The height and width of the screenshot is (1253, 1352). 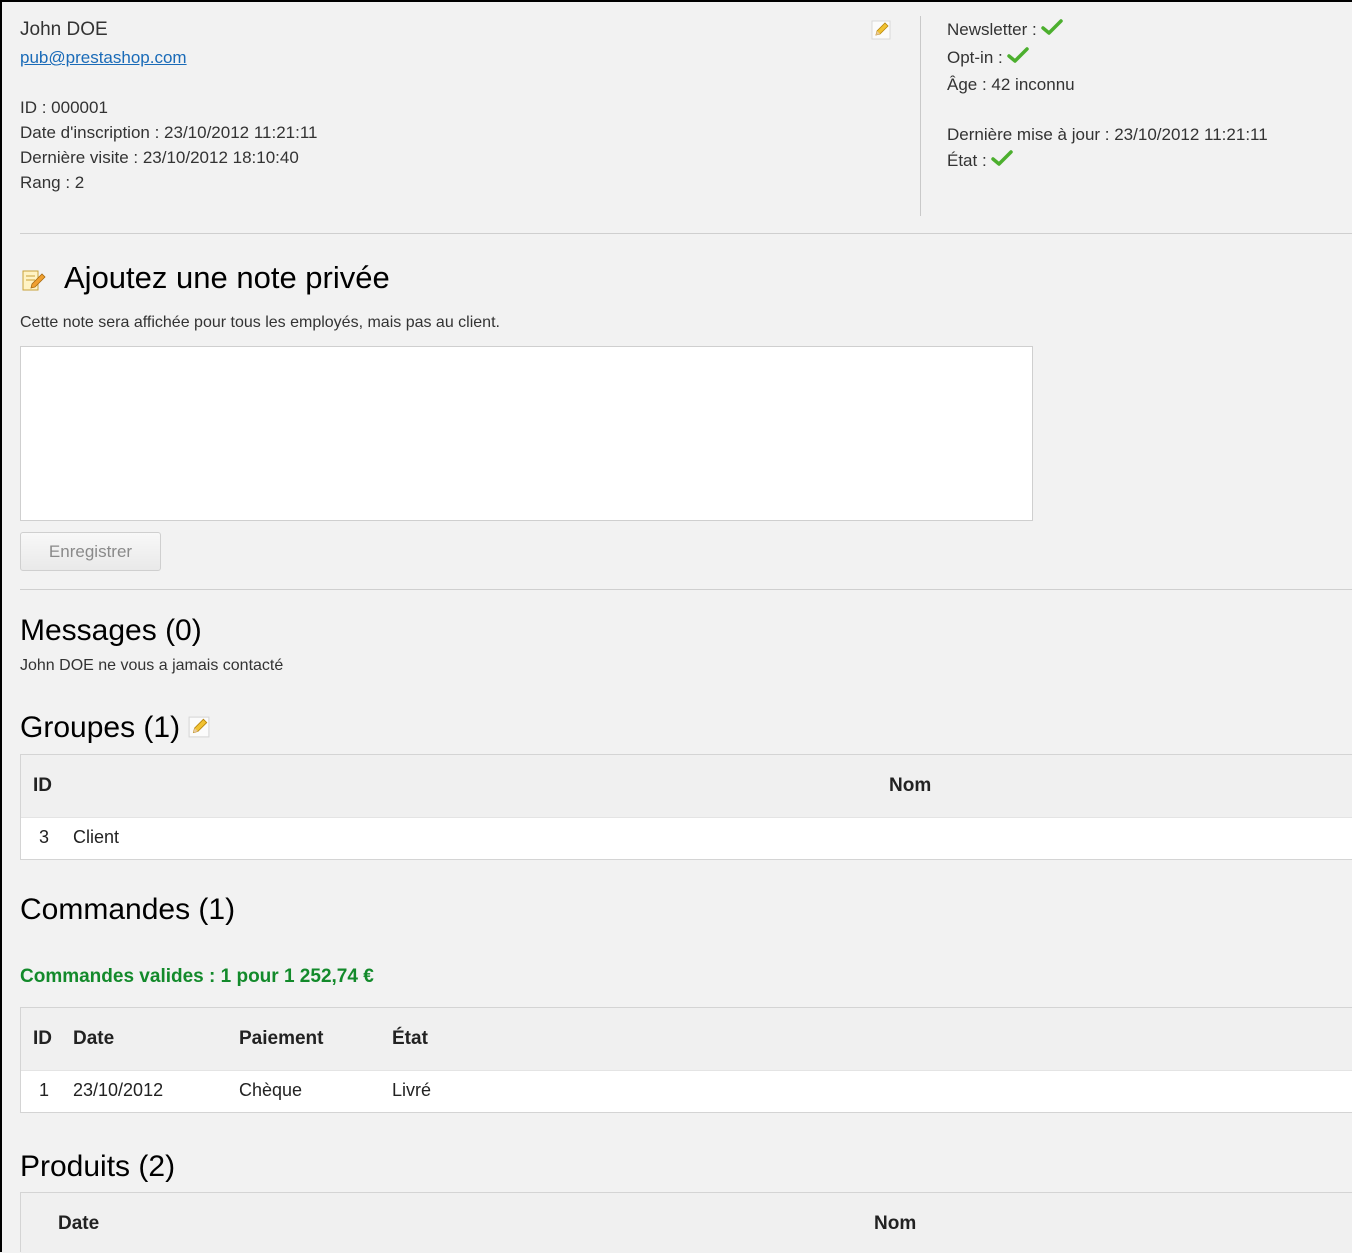 I want to click on customer-id: ID : 000001, so click(x=64, y=107).